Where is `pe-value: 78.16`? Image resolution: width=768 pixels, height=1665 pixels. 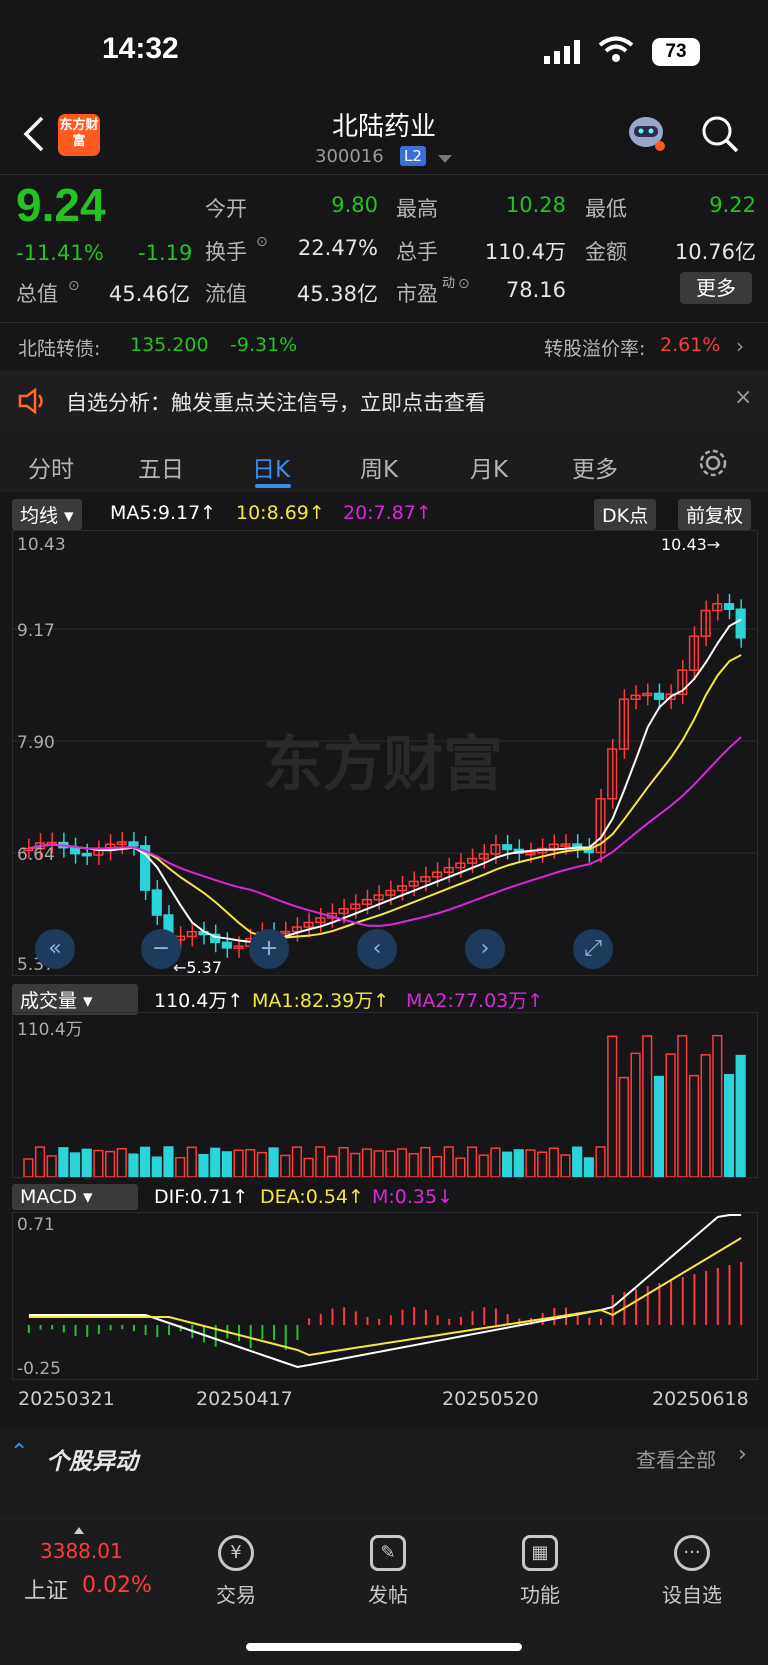
pe-value: 78.16 is located at coordinates (535, 290).